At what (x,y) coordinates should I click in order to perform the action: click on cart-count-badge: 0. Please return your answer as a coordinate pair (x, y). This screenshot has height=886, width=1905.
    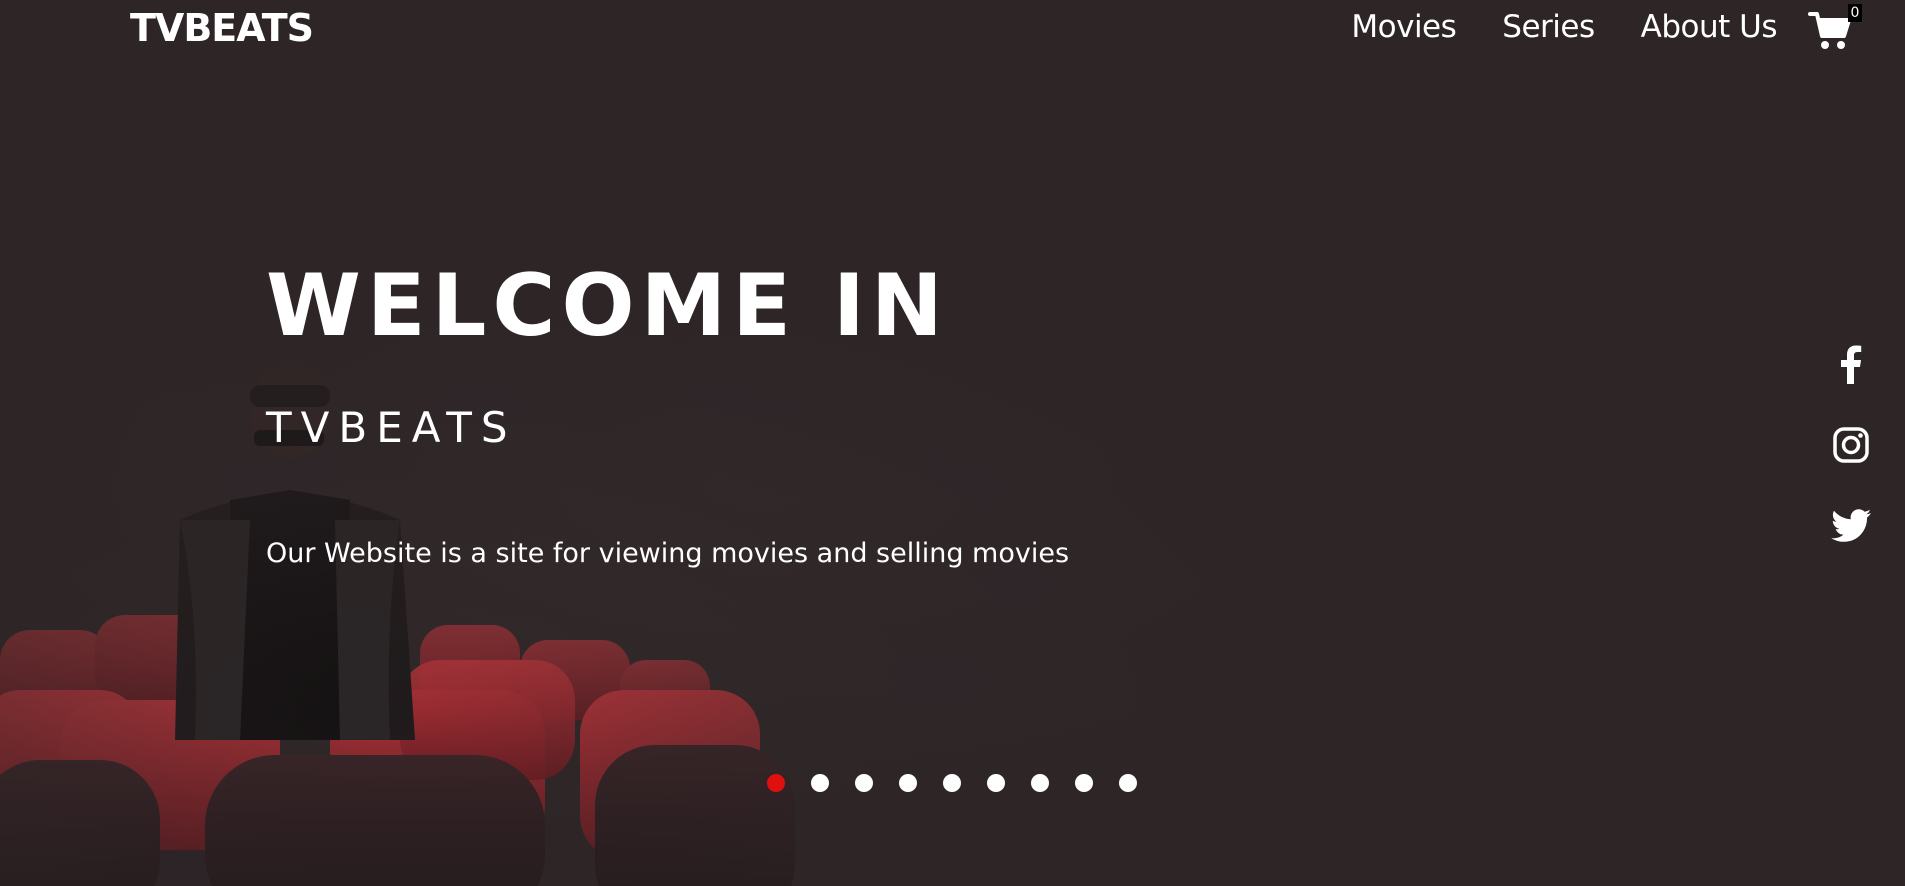
    Looking at the image, I should click on (1855, 13).